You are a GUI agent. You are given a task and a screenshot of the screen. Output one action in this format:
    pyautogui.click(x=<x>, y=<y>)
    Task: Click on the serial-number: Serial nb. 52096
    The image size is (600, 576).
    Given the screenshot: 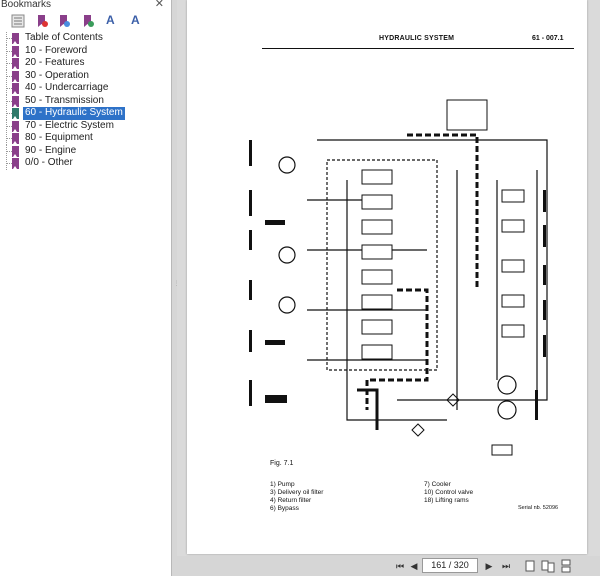 What is the action you would take?
    pyautogui.click(x=538, y=508)
    